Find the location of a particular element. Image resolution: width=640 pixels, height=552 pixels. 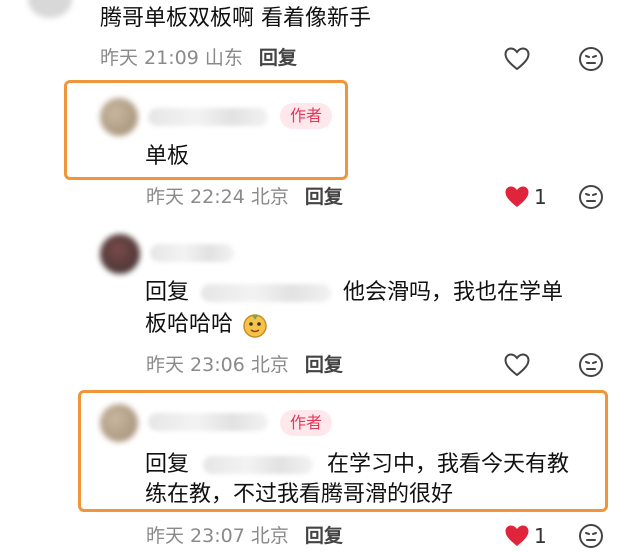

comment-time: 昨天 23:07 is located at coordinates (195, 536).